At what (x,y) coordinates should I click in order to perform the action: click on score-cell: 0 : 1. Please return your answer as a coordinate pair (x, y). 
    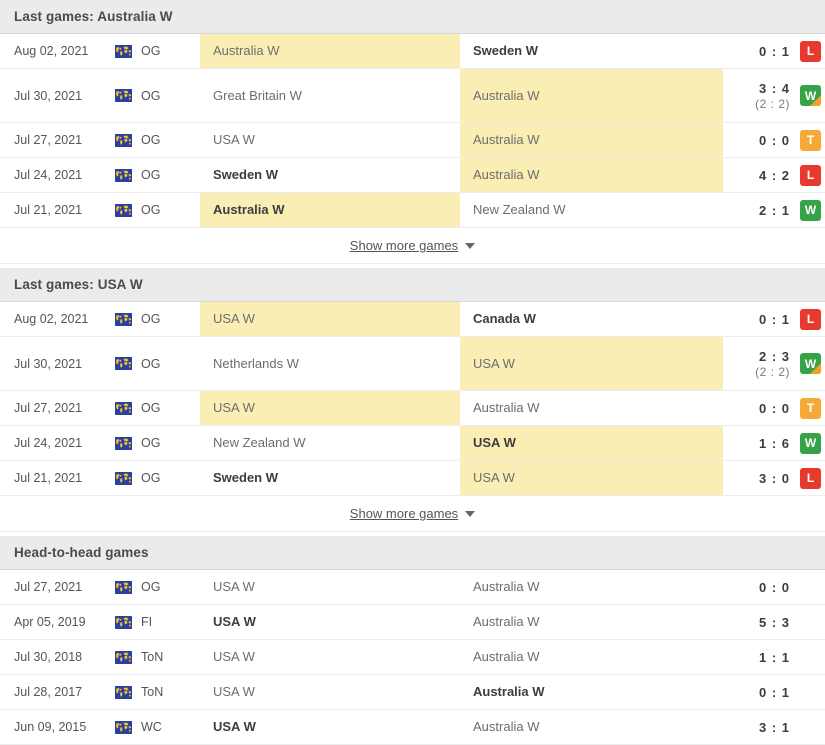
    Looking at the image, I should click on (759, 692).